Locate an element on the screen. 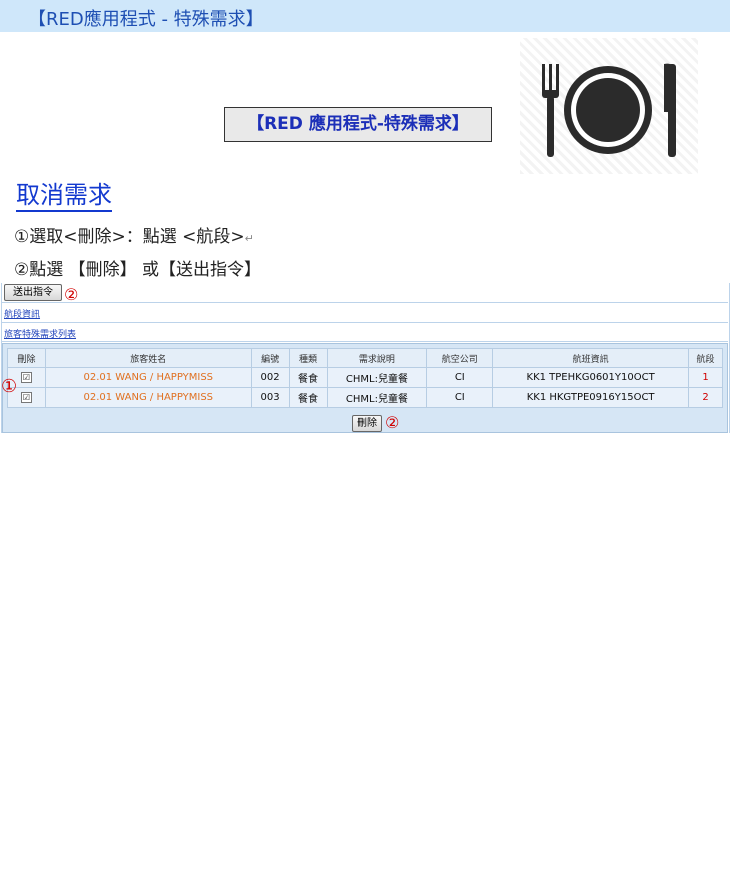 Image resolution: width=730 pixels, height=878 pixels. segment-number: 1 is located at coordinates (705, 377).